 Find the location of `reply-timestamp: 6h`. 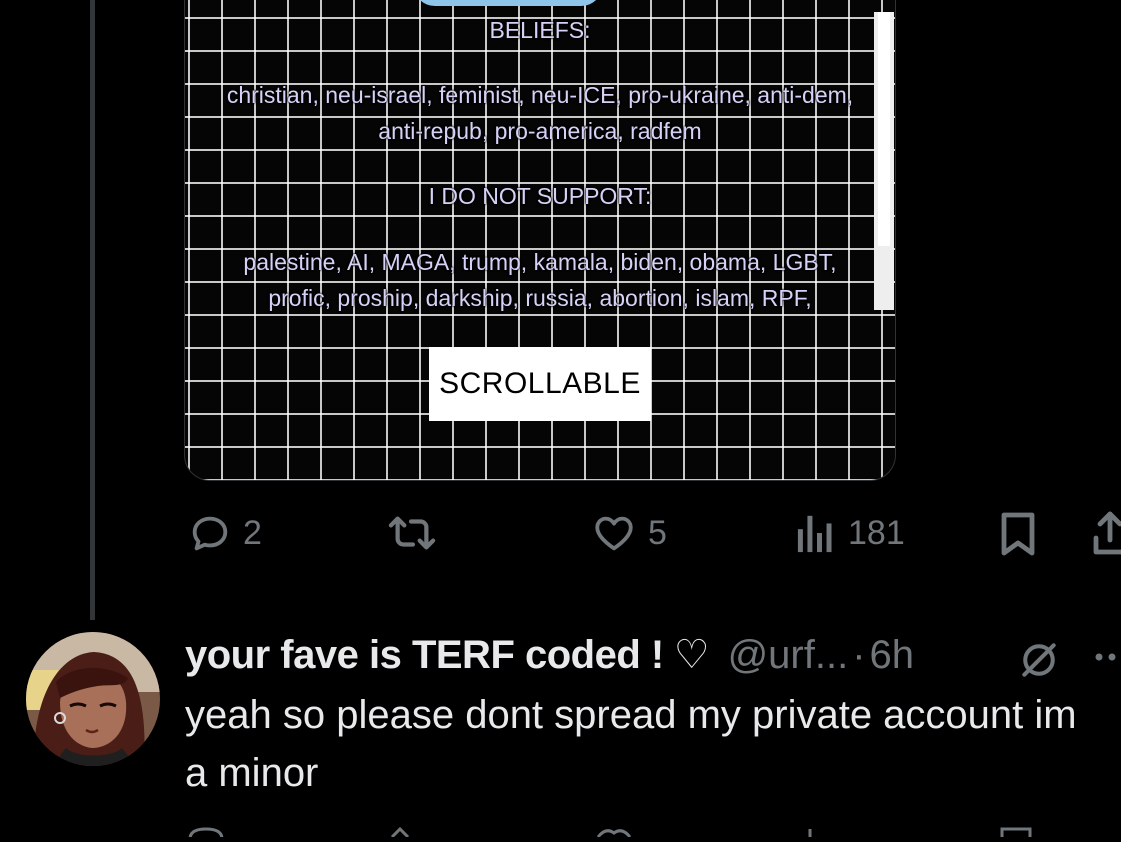

reply-timestamp: 6h is located at coordinates (892, 655).